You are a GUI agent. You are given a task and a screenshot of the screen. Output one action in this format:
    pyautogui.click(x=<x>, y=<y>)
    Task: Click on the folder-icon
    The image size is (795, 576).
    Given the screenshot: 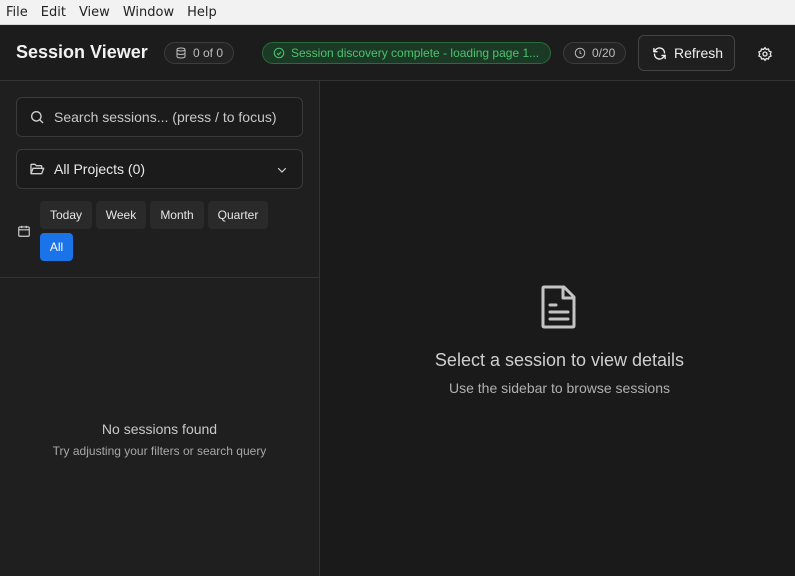 What is the action you would take?
    pyautogui.click(x=37, y=169)
    